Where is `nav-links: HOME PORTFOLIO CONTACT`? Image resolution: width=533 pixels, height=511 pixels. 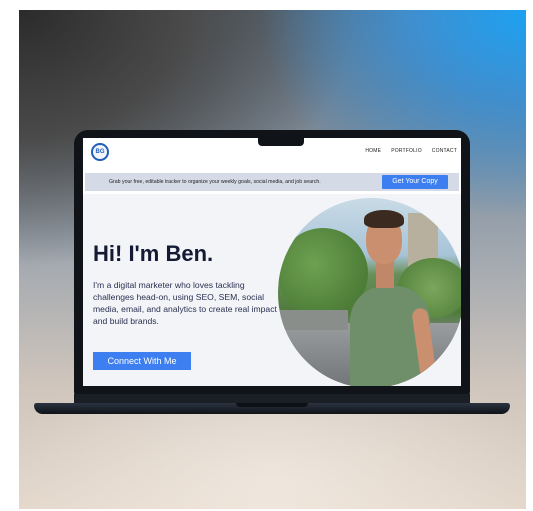
nav-links: HOME PORTFOLIO CONTACT is located at coordinates (411, 151).